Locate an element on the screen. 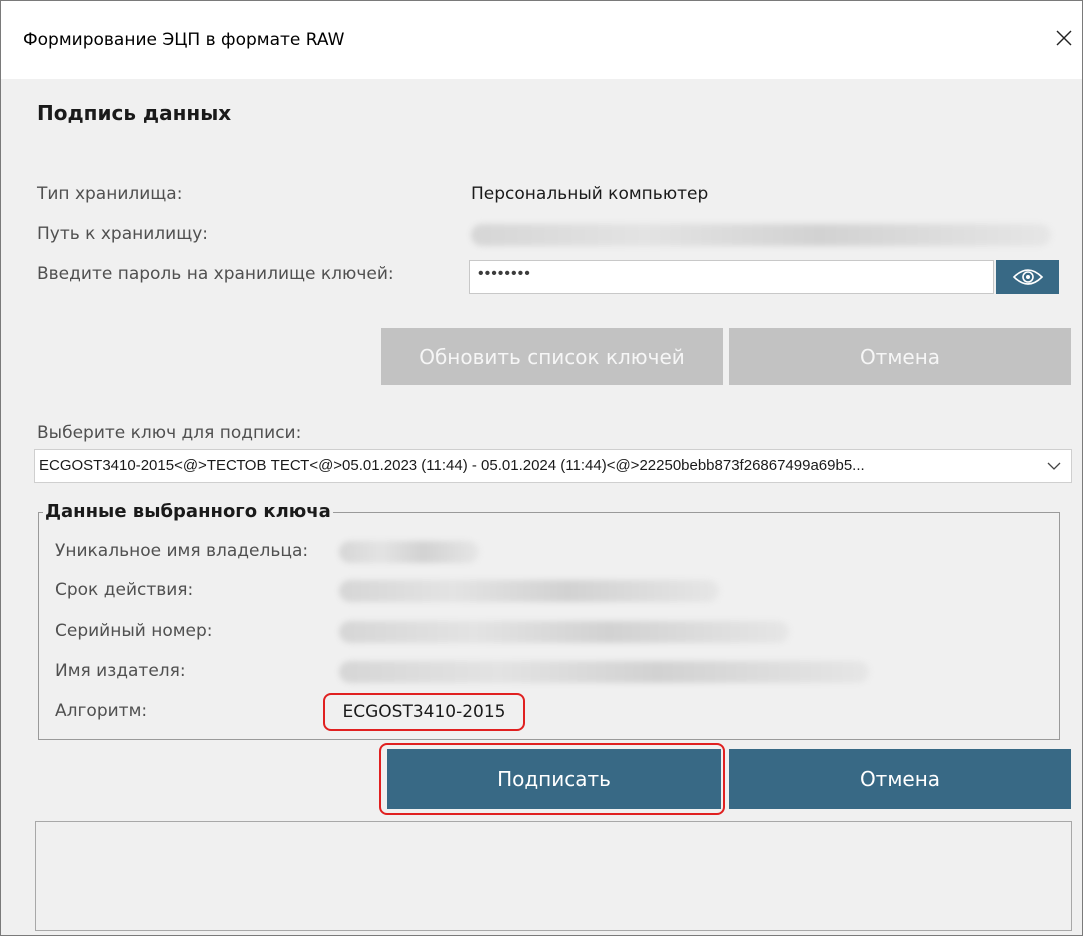 The height and width of the screenshot is (936, 1083). serial-value-redacted is located at coordinates (564, 632).